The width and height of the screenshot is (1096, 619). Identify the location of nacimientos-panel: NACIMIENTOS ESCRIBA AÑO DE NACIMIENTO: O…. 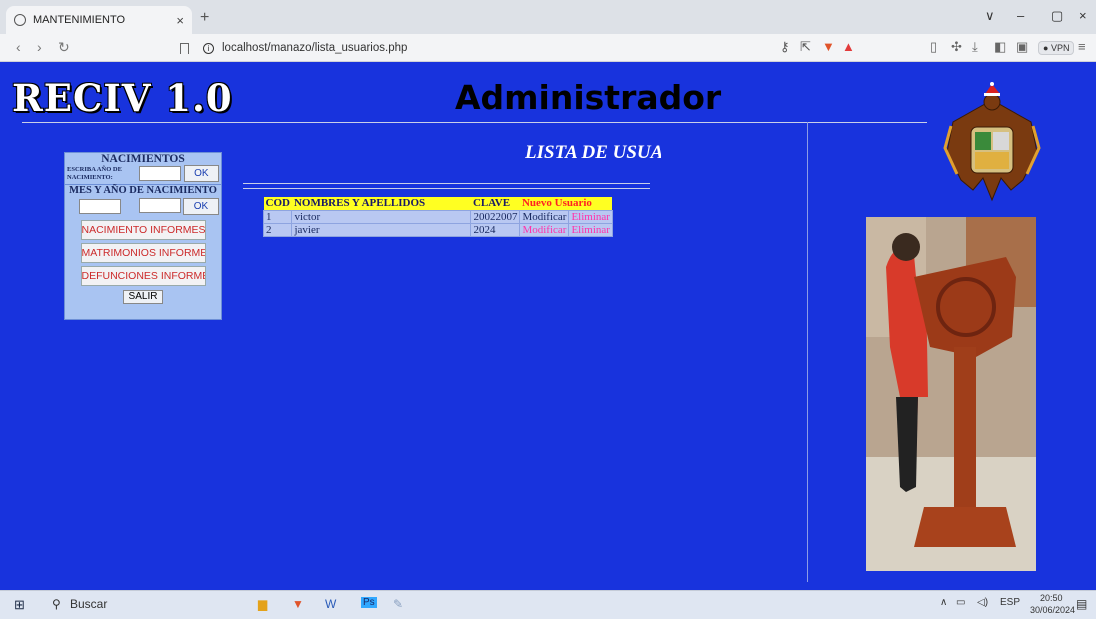
(143, 236).